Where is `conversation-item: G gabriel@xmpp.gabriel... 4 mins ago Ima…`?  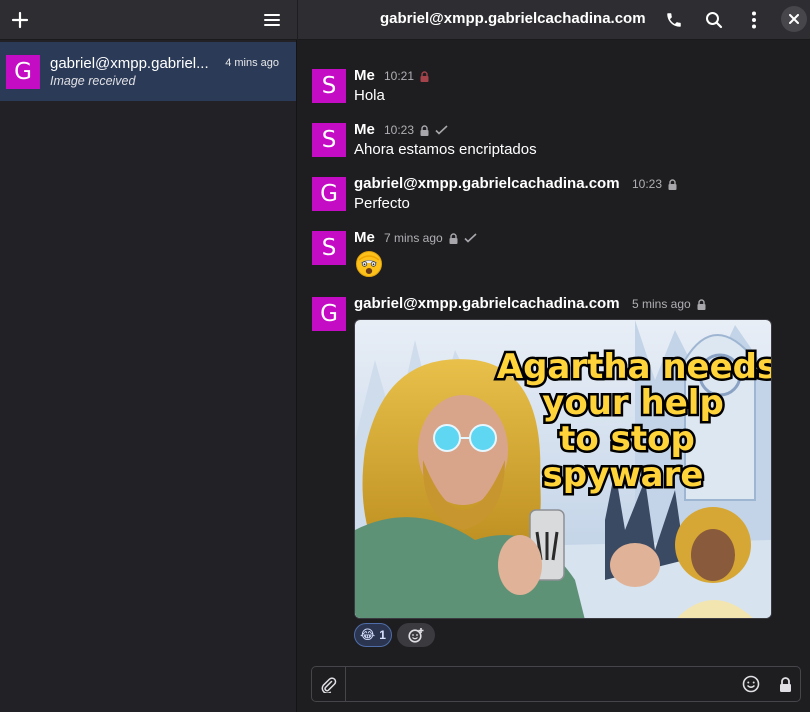 conversation-item: G gabriel@xmpp.gabriel... 4 mins ago Ima… is located at coordinates (148, 71).